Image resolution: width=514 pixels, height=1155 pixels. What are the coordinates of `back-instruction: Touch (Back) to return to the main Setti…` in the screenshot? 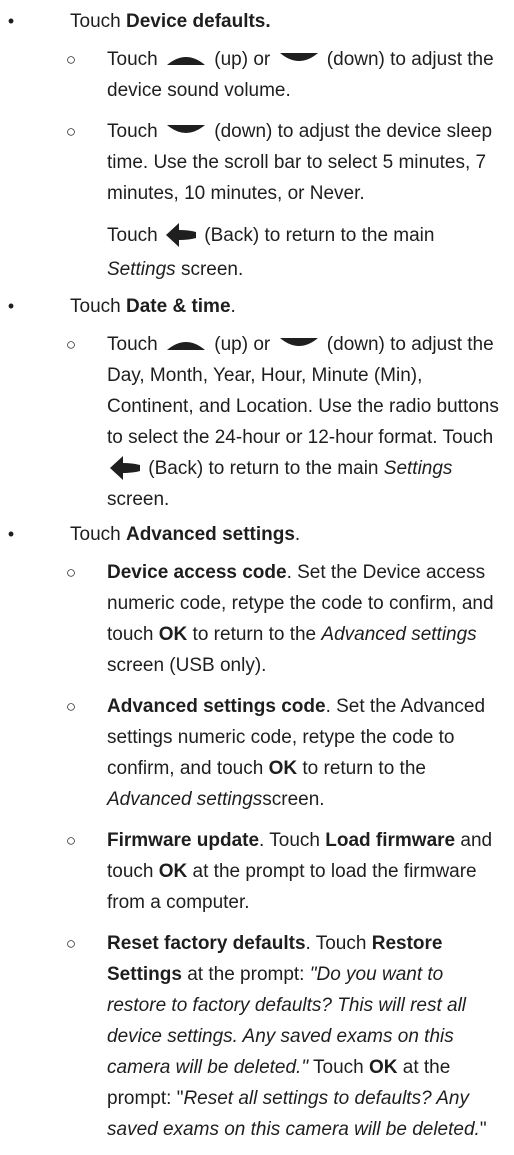 It's located at (257, 253).